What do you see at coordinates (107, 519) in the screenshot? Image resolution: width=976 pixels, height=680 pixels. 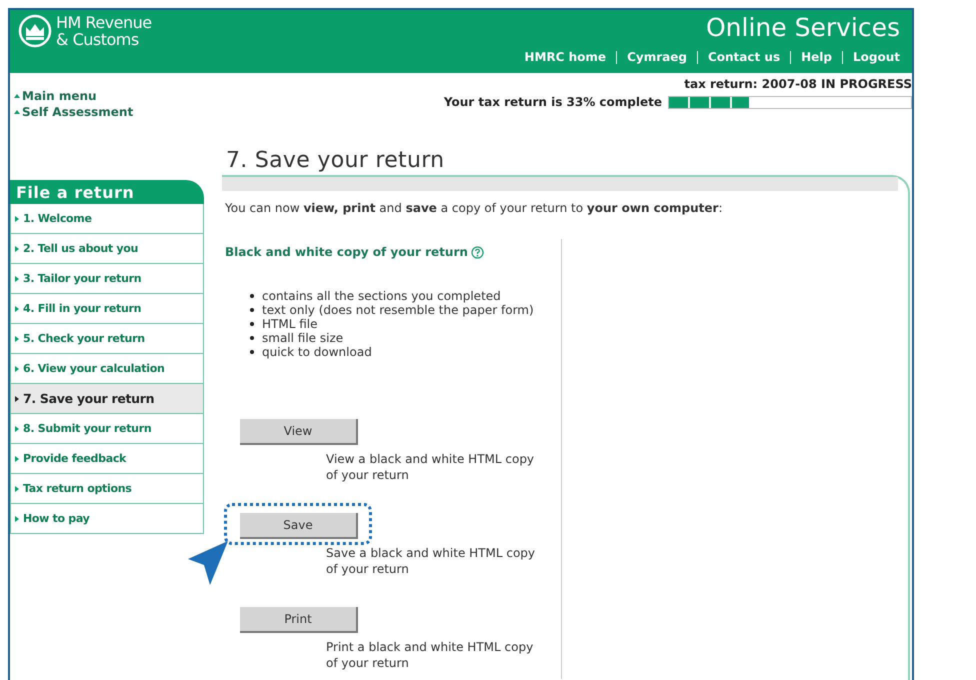 I see `sidebar-item: How to pay` at bounding box center [107, 519].